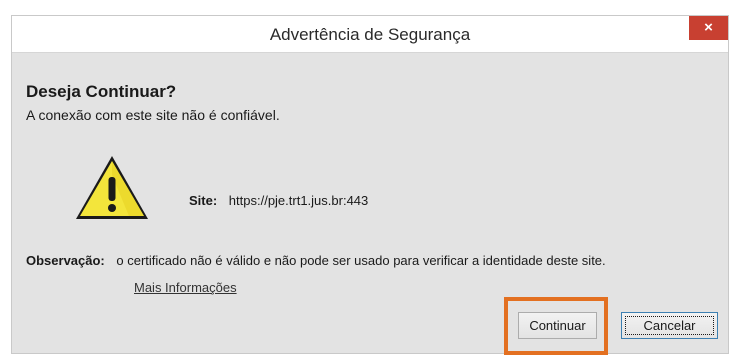 This screenshot has height=356, width=731. I want to click on close-button: ×, so click(708, 28).